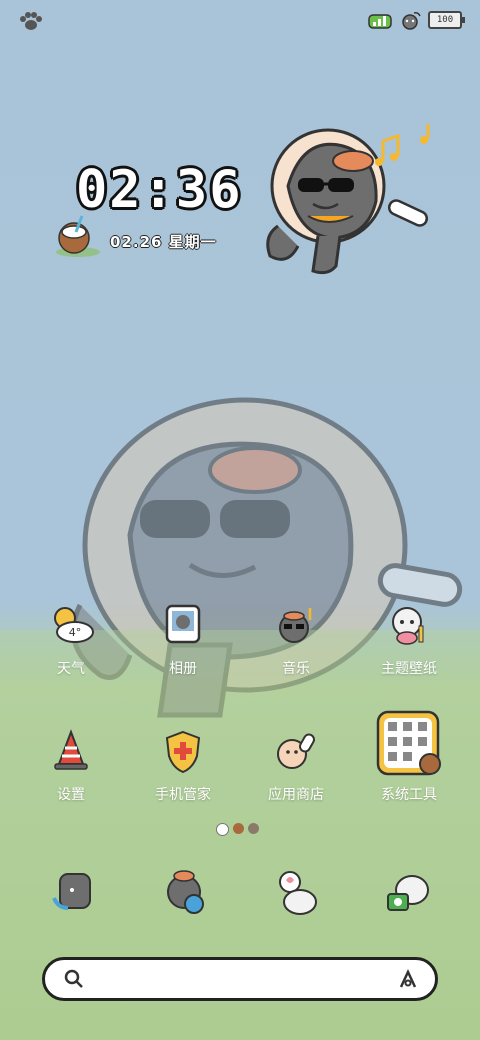  I want to click on music-icon, so click(295, 625).